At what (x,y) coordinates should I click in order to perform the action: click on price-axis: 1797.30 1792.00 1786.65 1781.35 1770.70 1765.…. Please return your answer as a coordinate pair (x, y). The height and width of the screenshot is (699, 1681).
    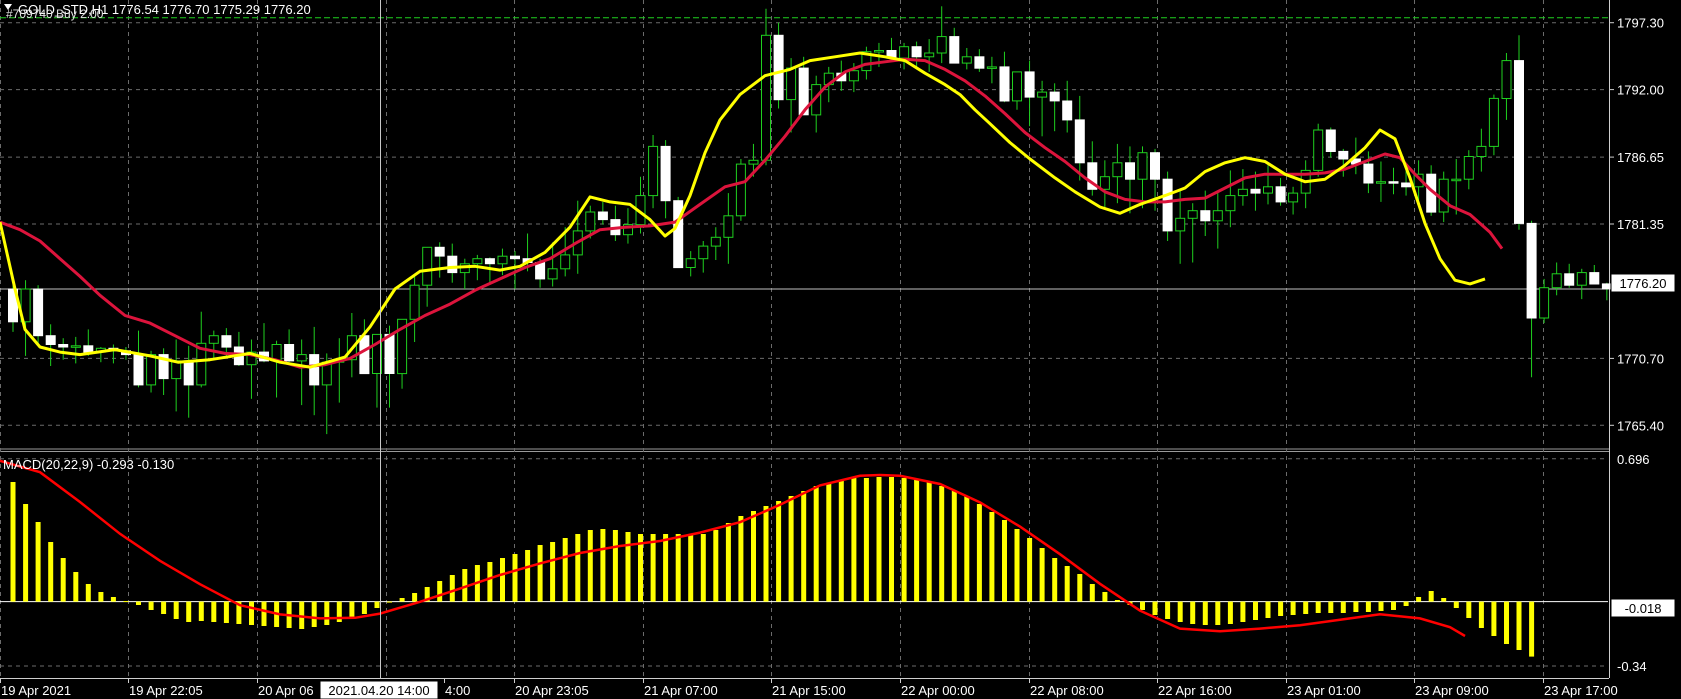
    Looking at the image, I should click on (1636, 224).